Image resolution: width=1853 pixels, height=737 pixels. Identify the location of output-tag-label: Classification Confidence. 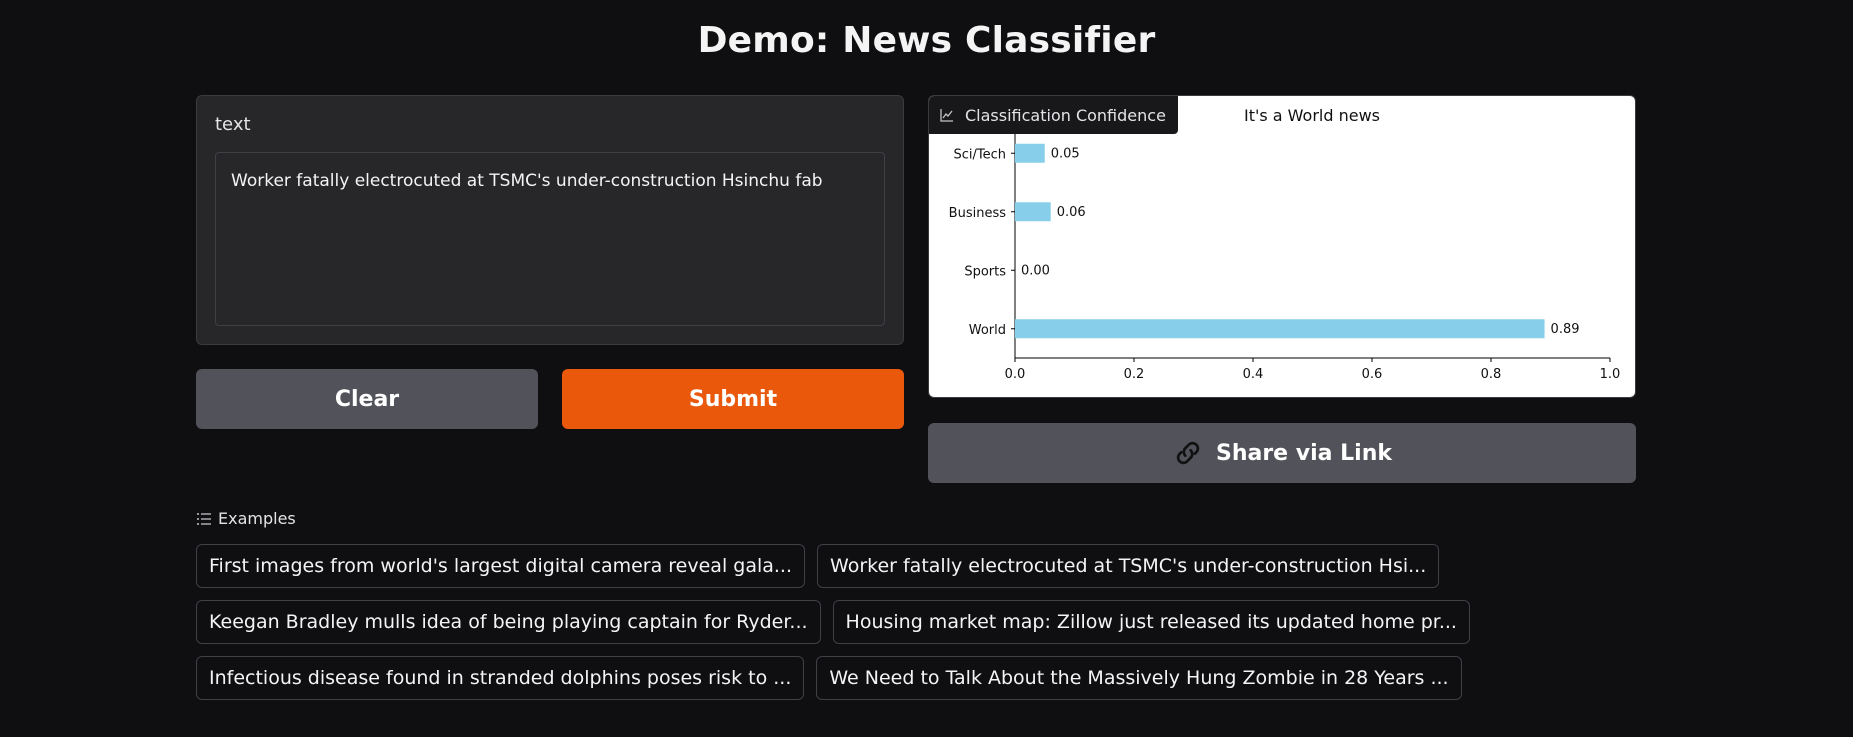
(1065, 115).